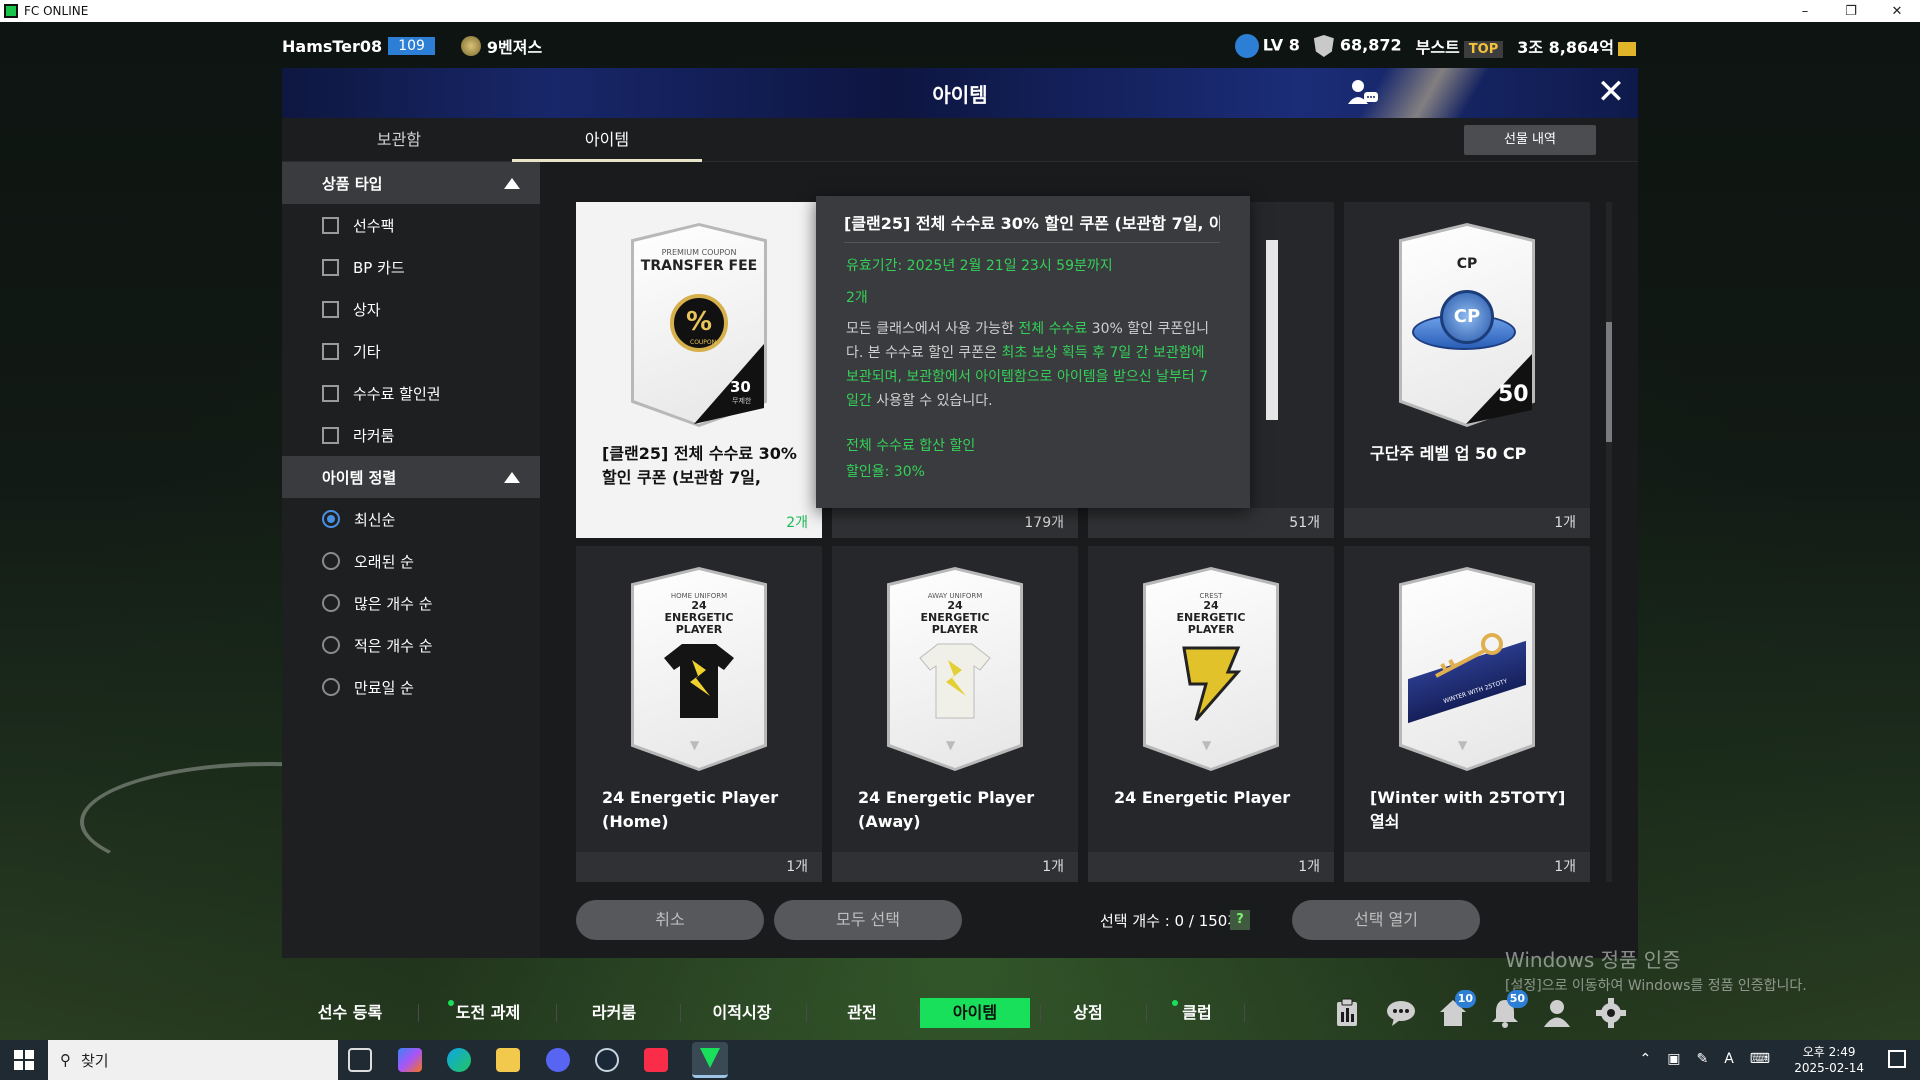 This screenshot has width=1920, height=1080. Describe the element at coordinates (1088, 1013) in the screenshot. I see `nav-shop: 상점` at that location.